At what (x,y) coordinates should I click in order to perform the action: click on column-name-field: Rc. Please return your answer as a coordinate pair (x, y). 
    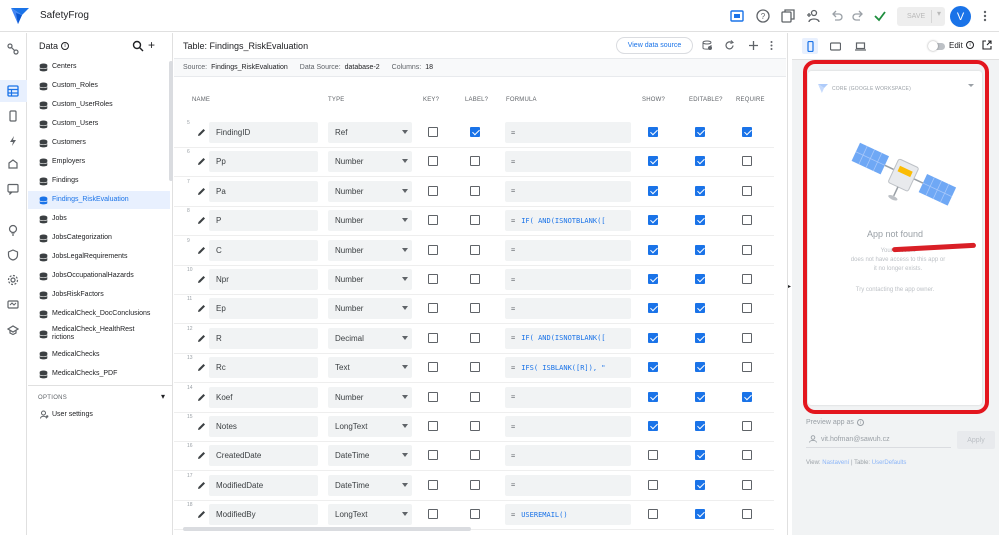
    Looking at the image, I should click on (263, 368).